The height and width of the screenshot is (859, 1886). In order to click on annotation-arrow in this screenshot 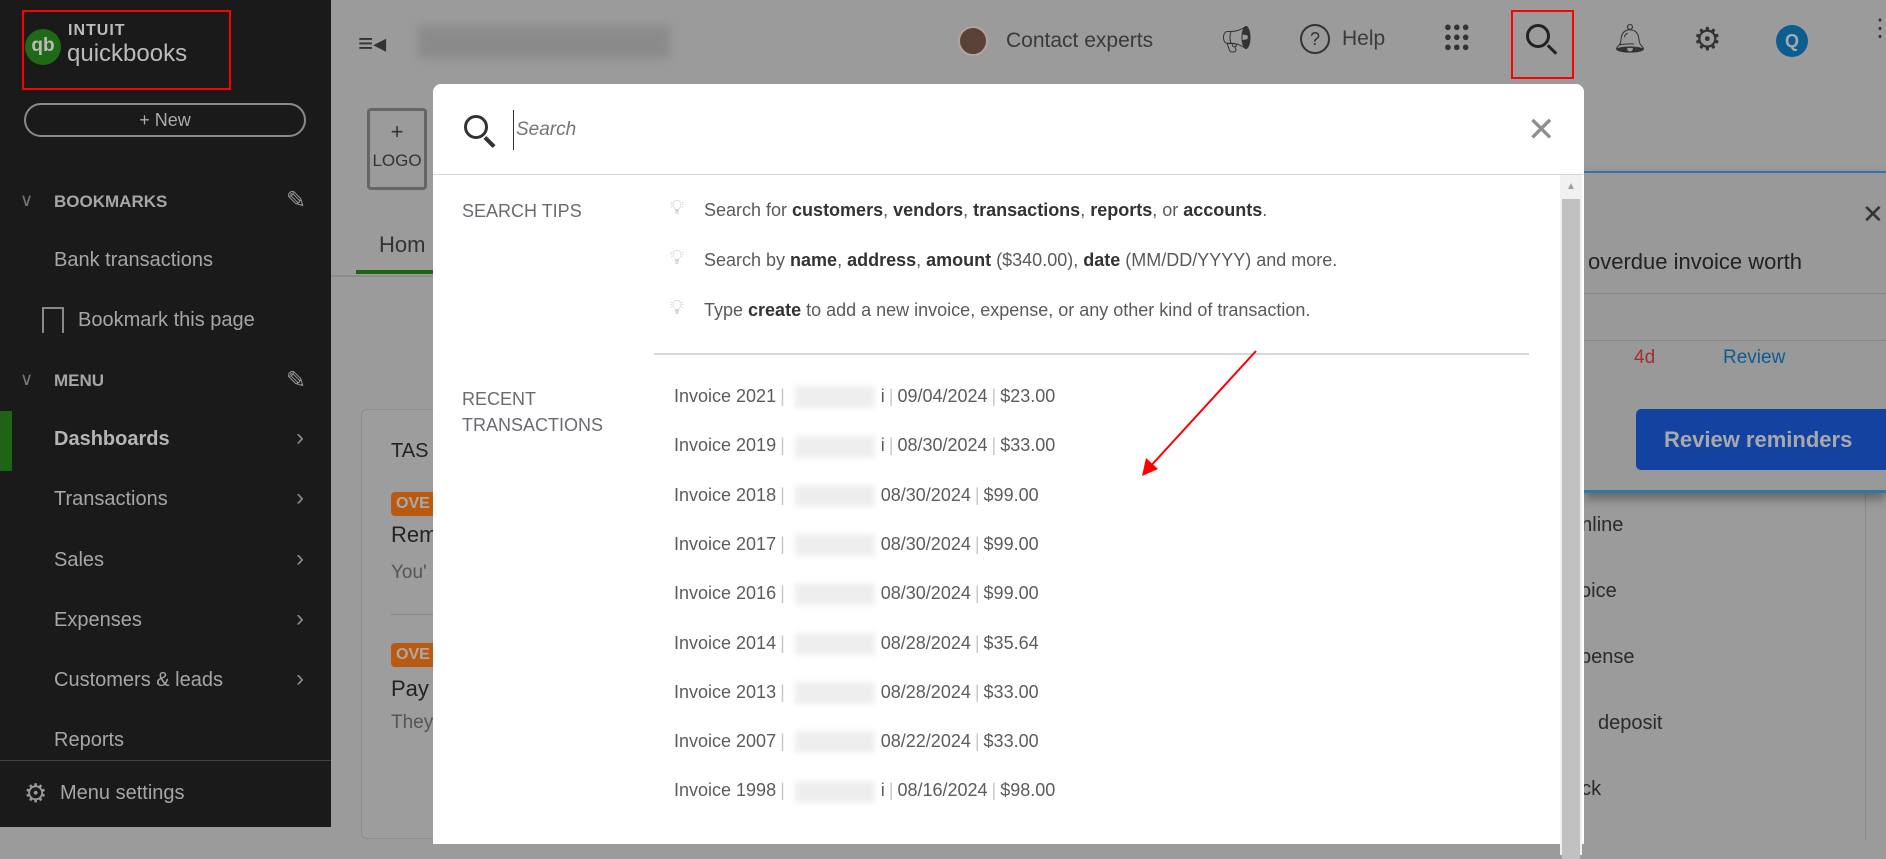, I will do `click(1199, 413)`.